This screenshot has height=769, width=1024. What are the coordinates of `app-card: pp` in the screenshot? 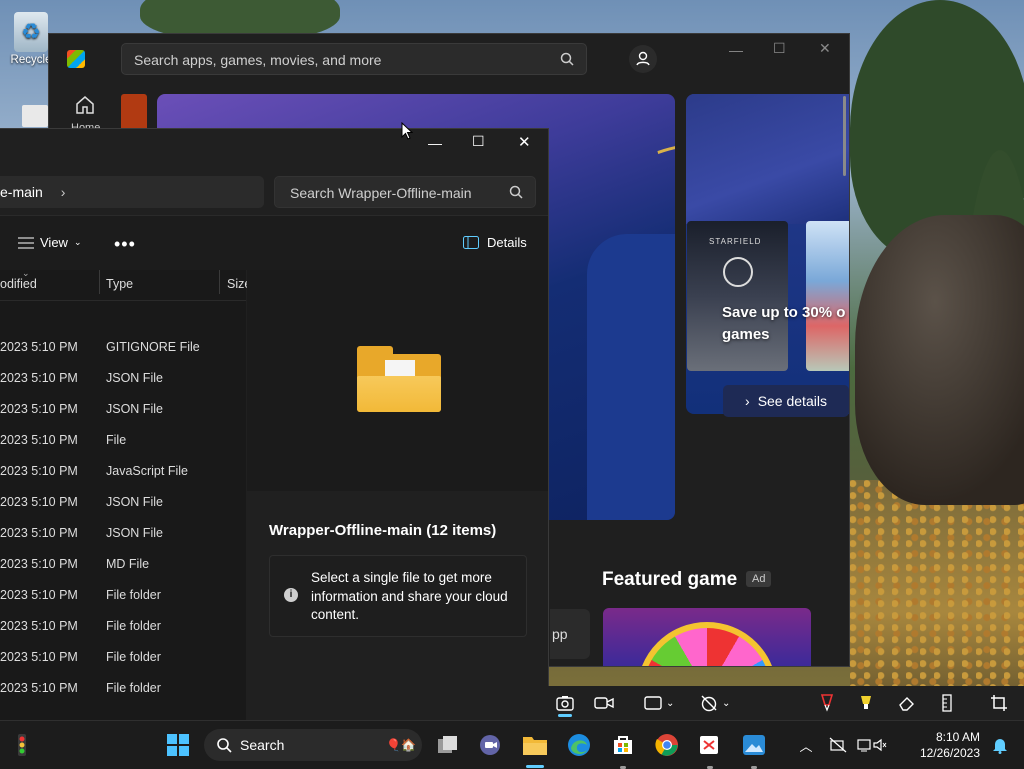 It's located at (570, 634).